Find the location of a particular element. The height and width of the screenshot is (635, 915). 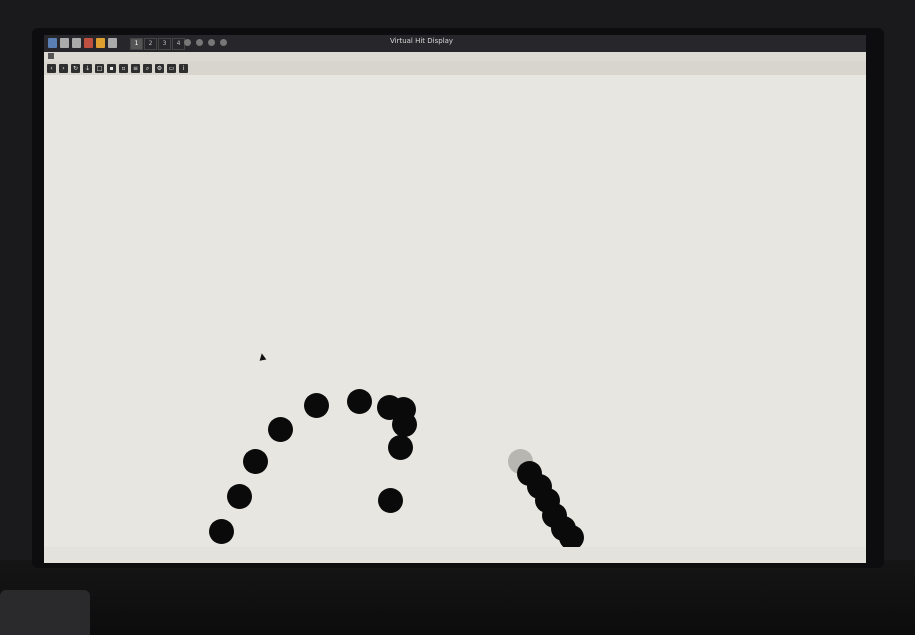

window-titlebar: 1 2 3 4 Virtual Hit Display is located at coordinates (455, 43).